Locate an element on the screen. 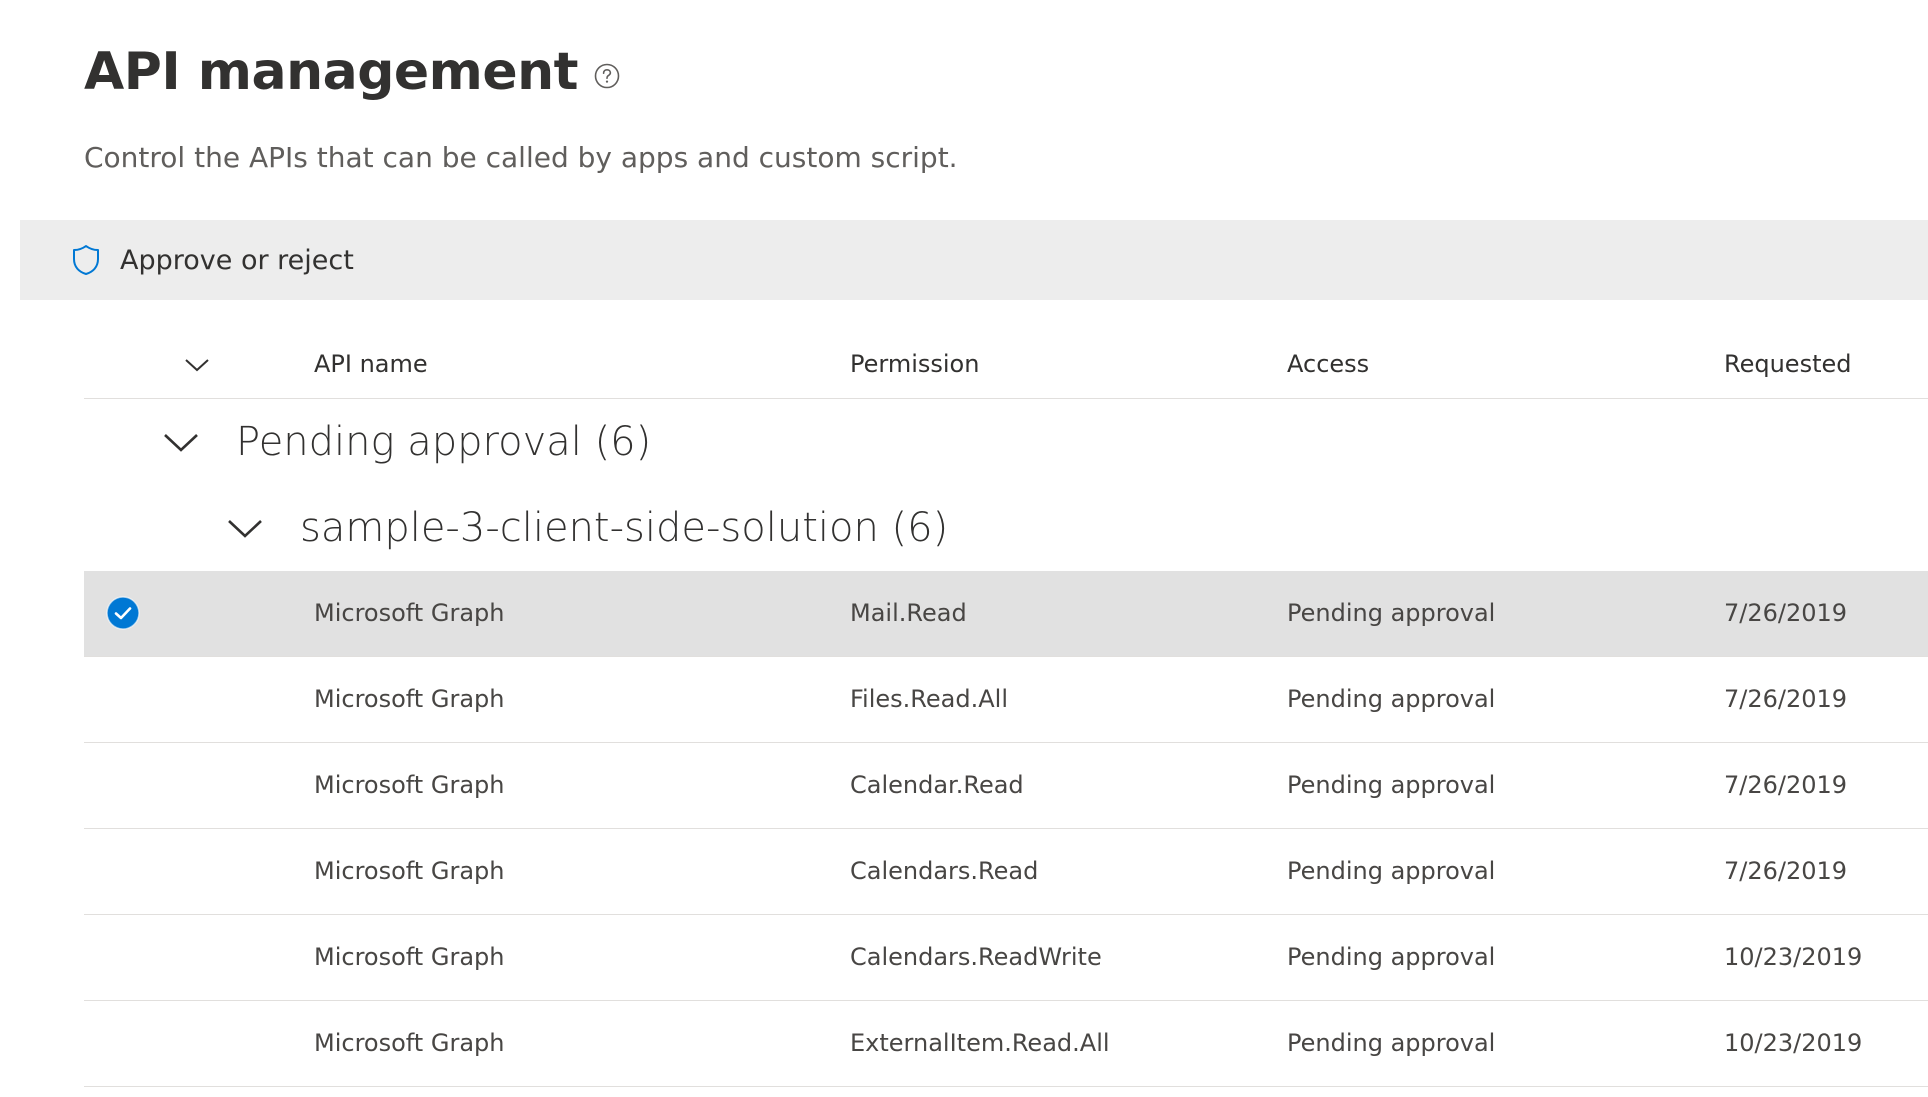  checkmark-circle-icon is located at coordinates (123, 613).